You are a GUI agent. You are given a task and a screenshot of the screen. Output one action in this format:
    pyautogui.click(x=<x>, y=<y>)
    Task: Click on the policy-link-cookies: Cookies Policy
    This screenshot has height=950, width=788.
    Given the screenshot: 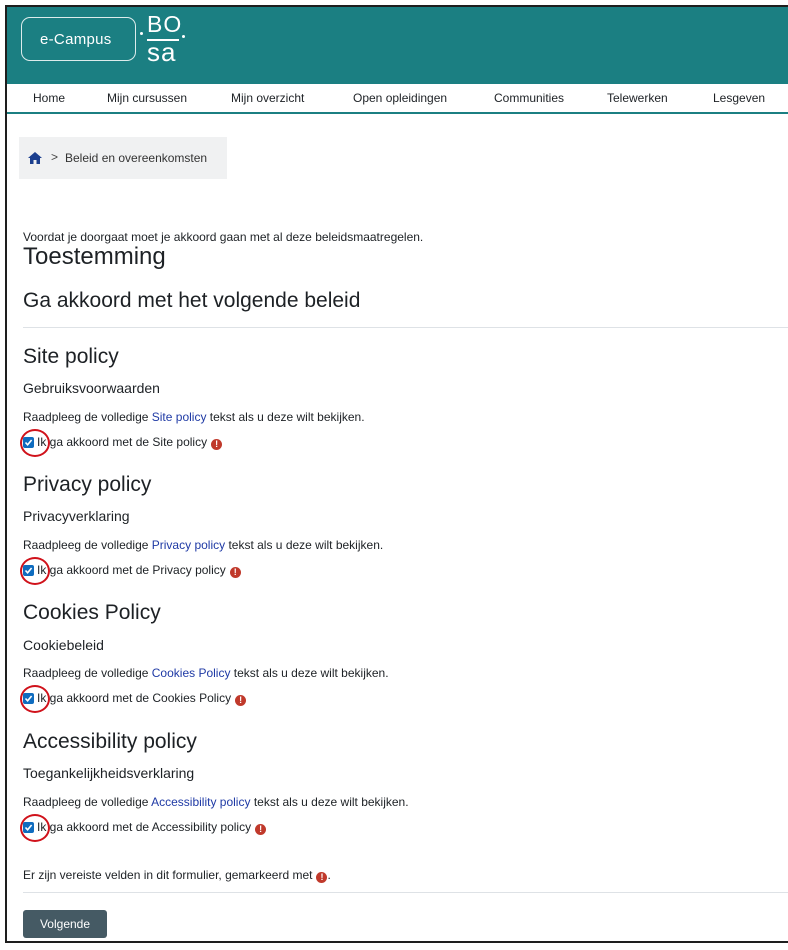 What is the action you would take?
    pyautogui.click(x=191, y=673)
    